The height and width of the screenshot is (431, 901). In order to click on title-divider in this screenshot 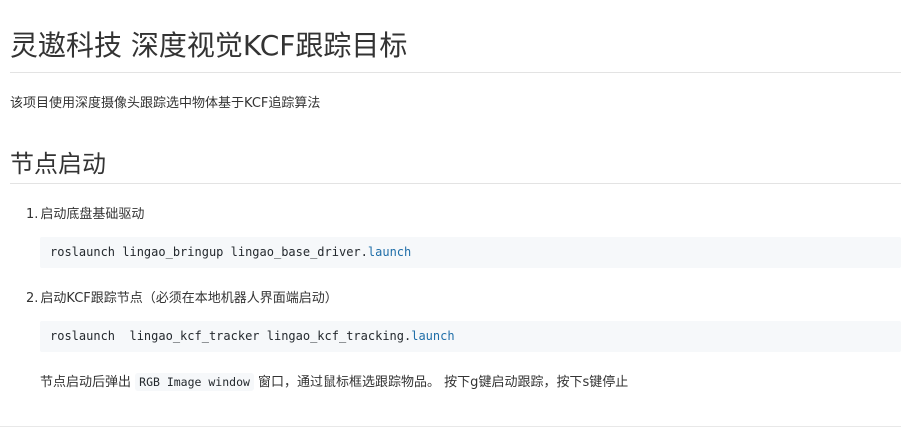, I will do `click(455, 72)`.